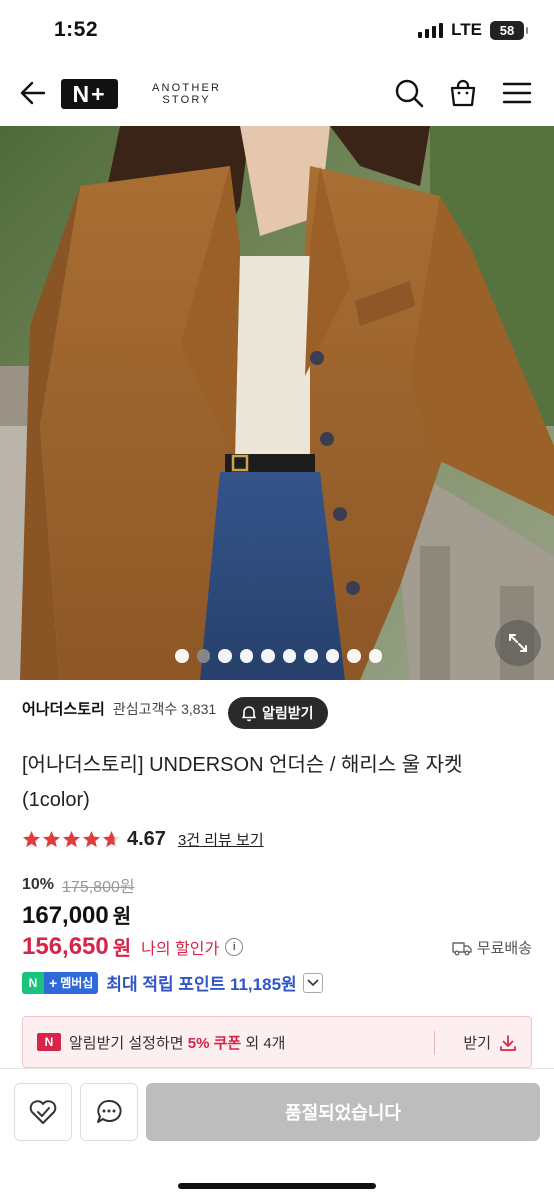 The width and height of the screenshot is (554, 1200). I want to click on gallery-pagination, so click(278, 656).